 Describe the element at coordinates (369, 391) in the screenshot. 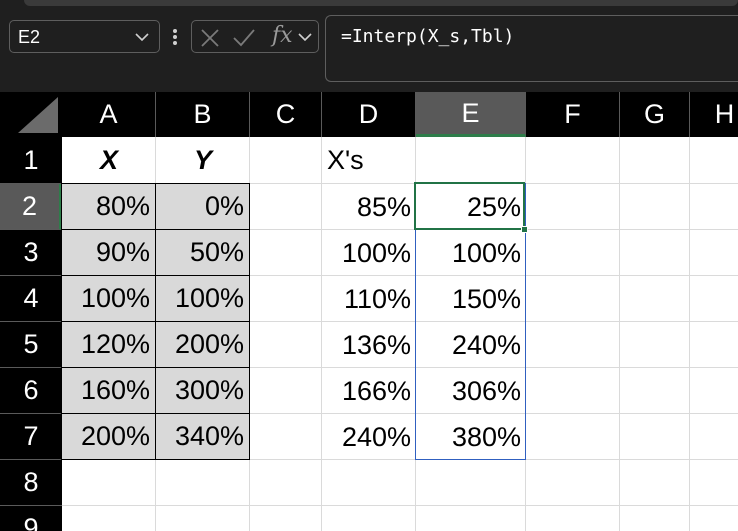

I see `xs-value-cell: 166%` at that location.